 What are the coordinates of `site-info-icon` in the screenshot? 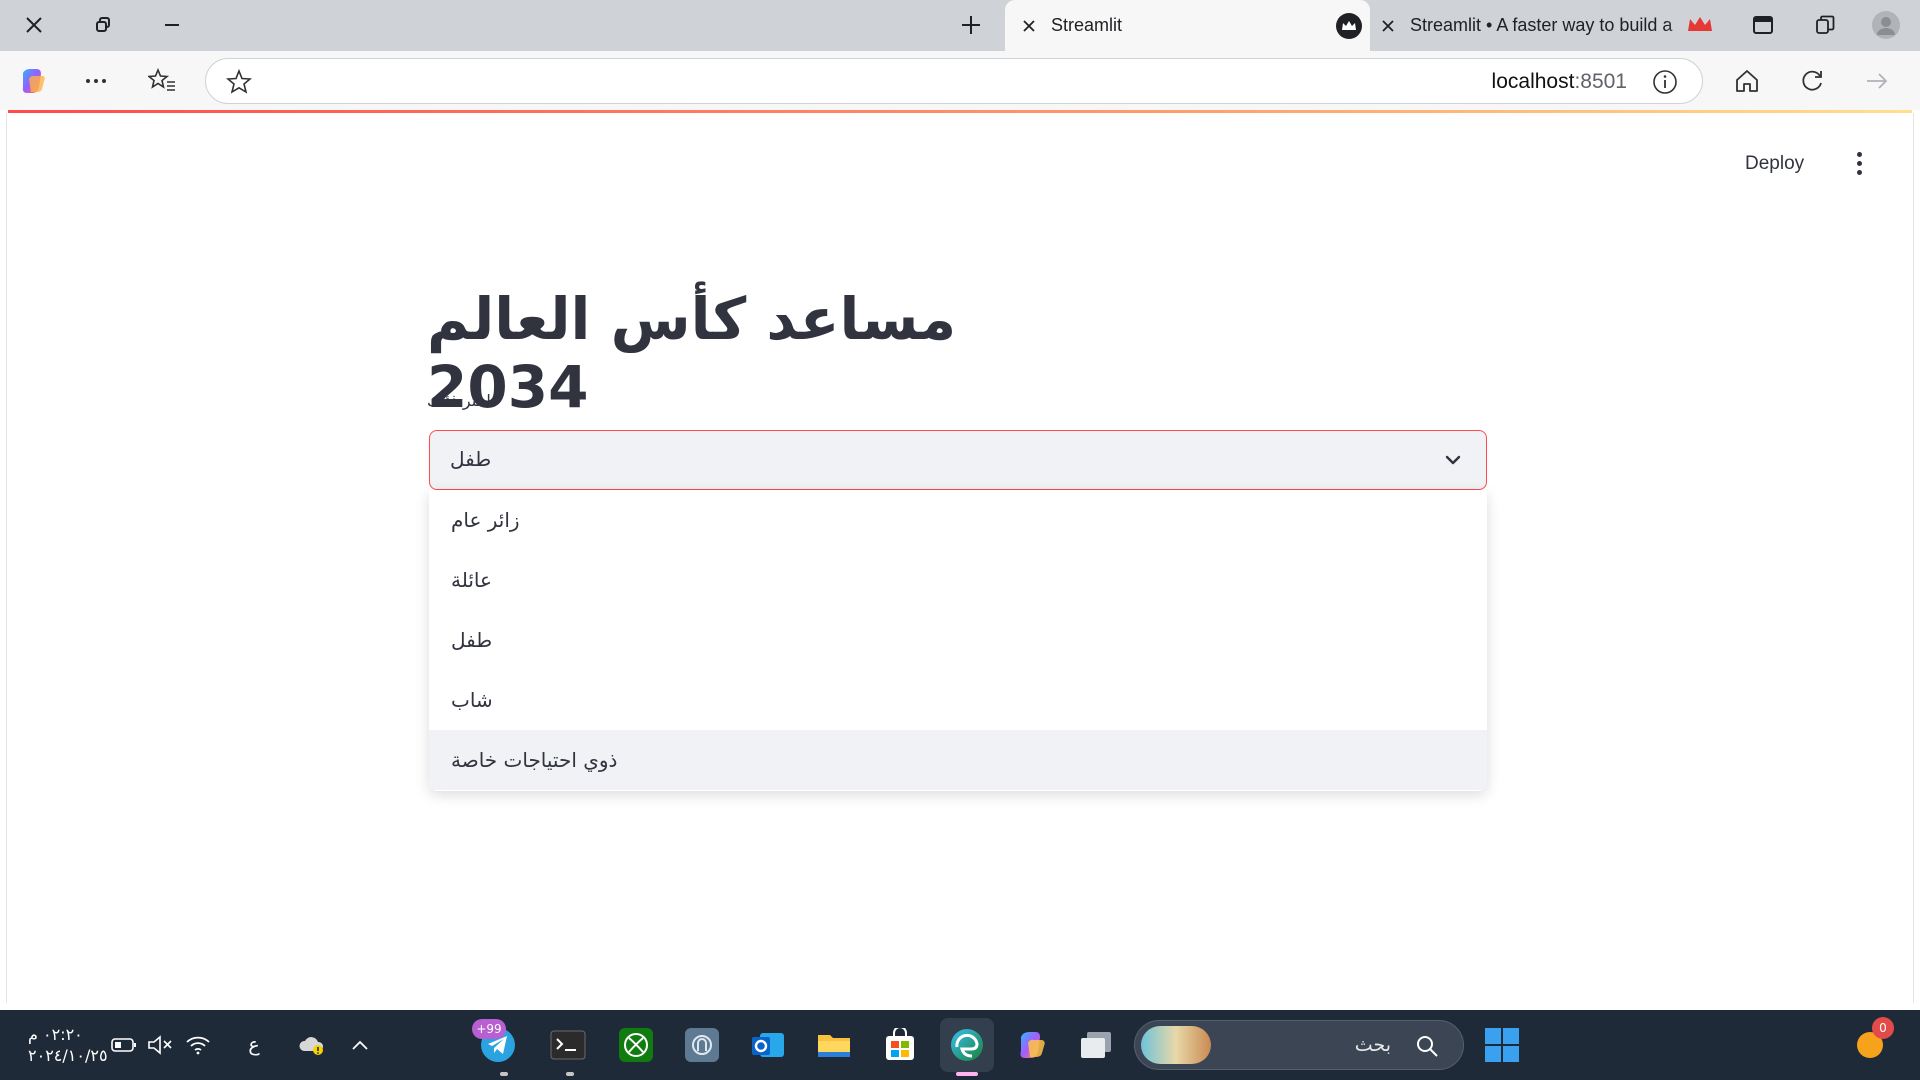 It's located at (1665, 84).